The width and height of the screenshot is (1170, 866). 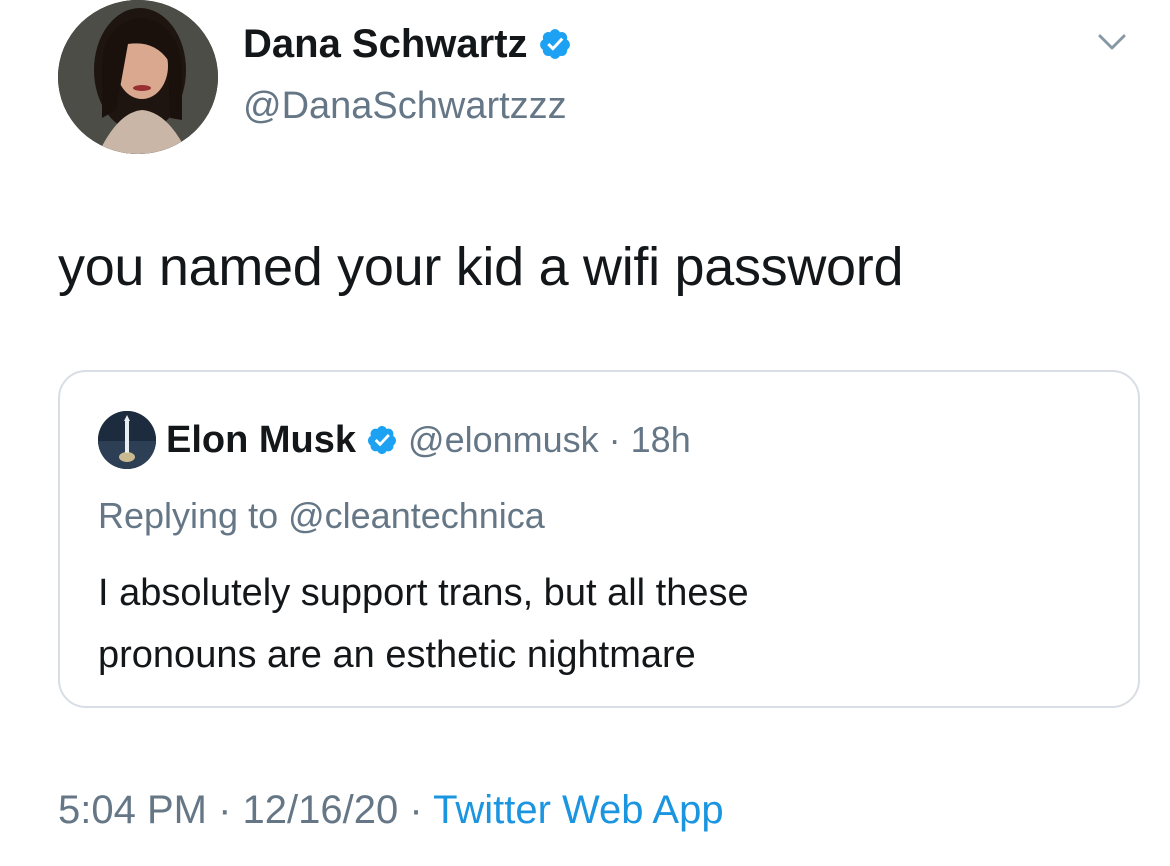 I want to click on quoted-author-handle: @elonmusk, so click(x=503, y=440).